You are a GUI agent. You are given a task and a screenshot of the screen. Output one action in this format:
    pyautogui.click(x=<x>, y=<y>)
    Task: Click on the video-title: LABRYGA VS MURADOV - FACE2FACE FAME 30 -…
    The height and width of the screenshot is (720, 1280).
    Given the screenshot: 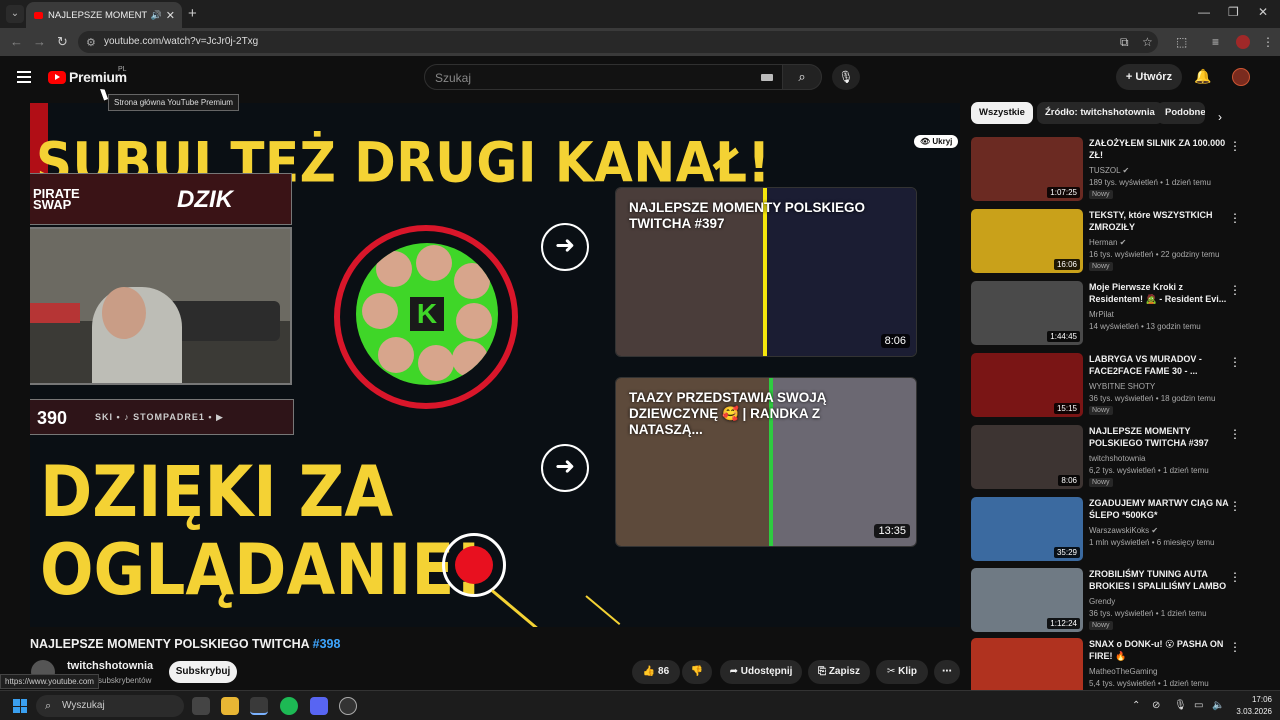 What is the action you would take?
    pyautogui.click(x=1159, y=365)
    